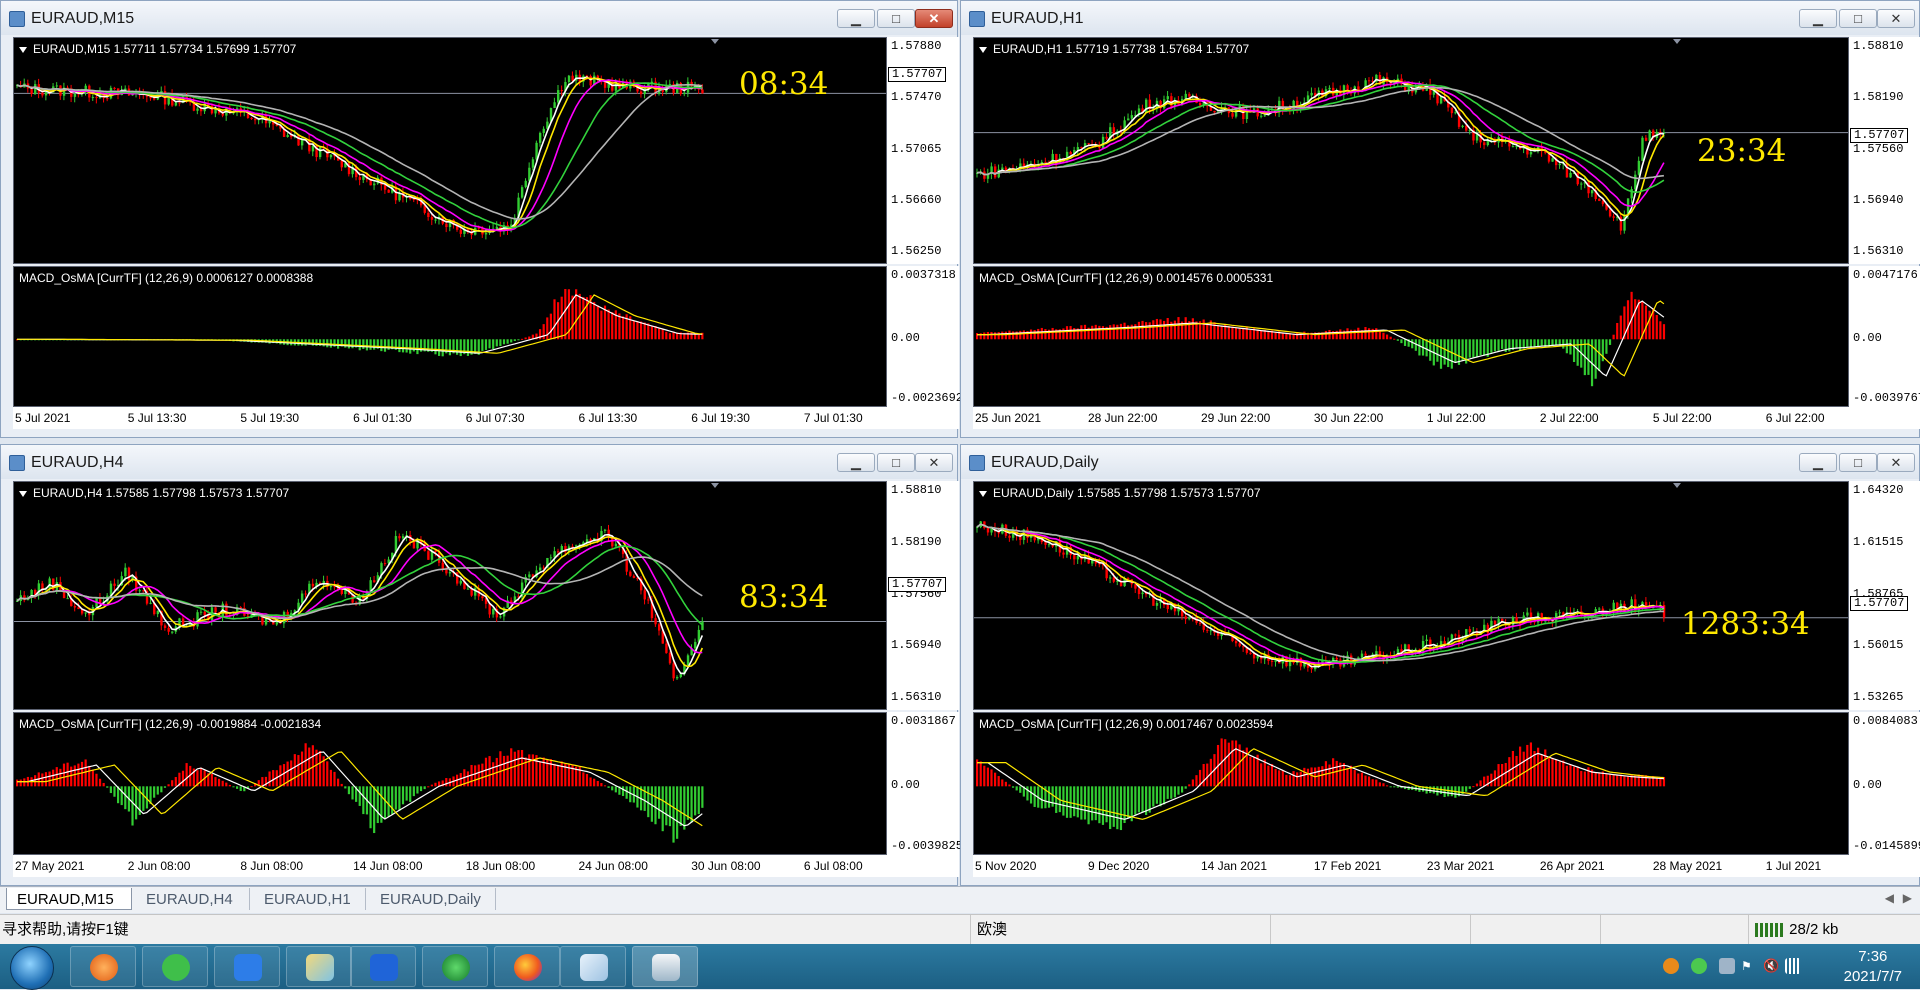  What do you see at coordinates (310, 899) in the screenshot?
I see `tab-euraud-h1: EURAUD,H1` at bounding box center [310, 899].